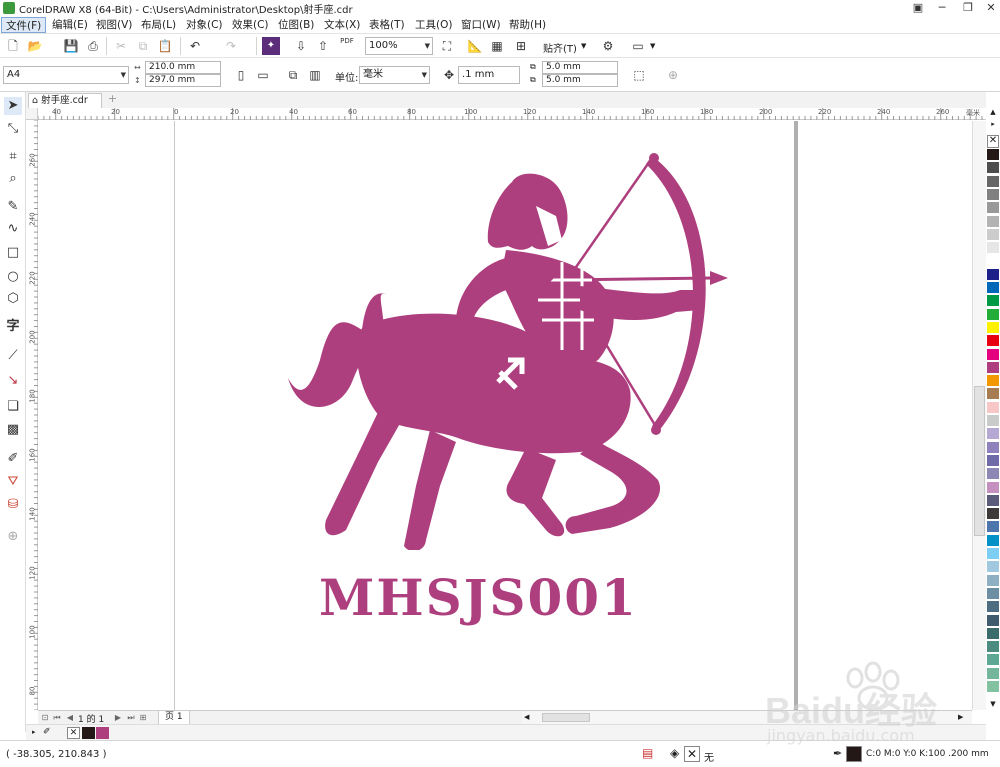  I want to click on rectangle-tool-icon: □, so click(13, 253).